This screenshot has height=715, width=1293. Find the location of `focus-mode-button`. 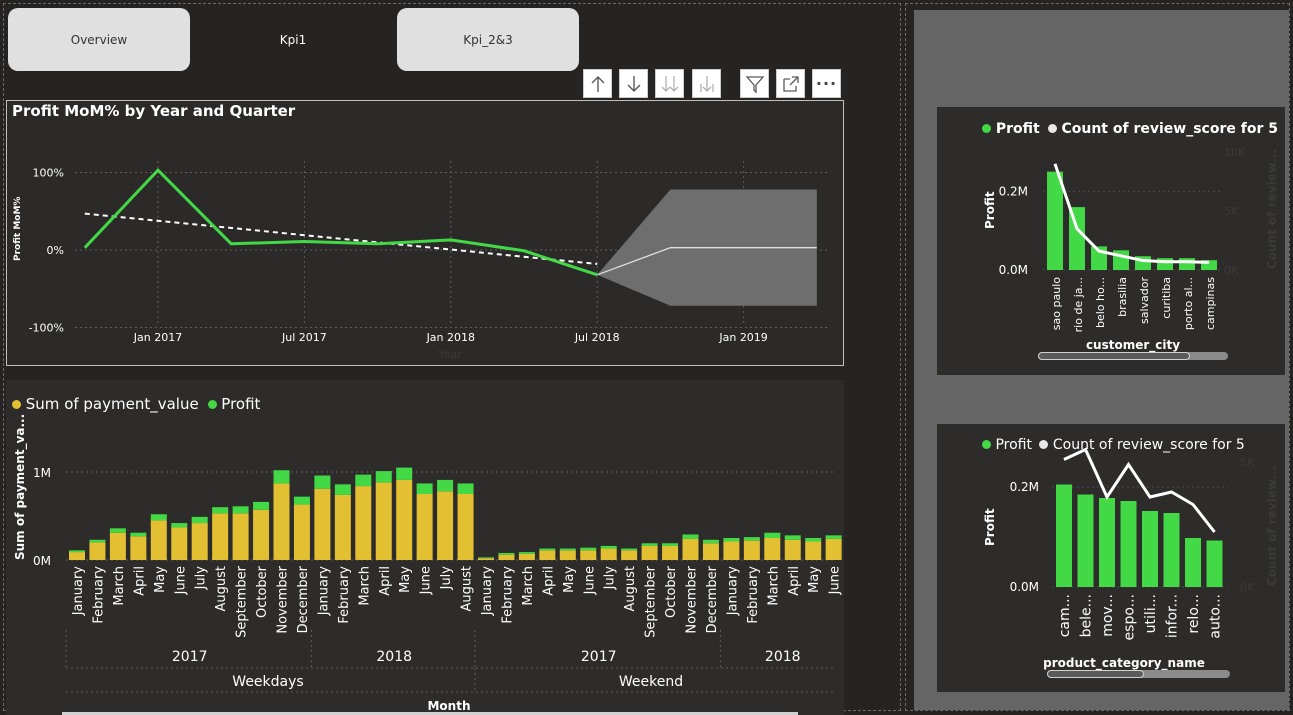

focus-mode-button is located at coordinates (790, 83).